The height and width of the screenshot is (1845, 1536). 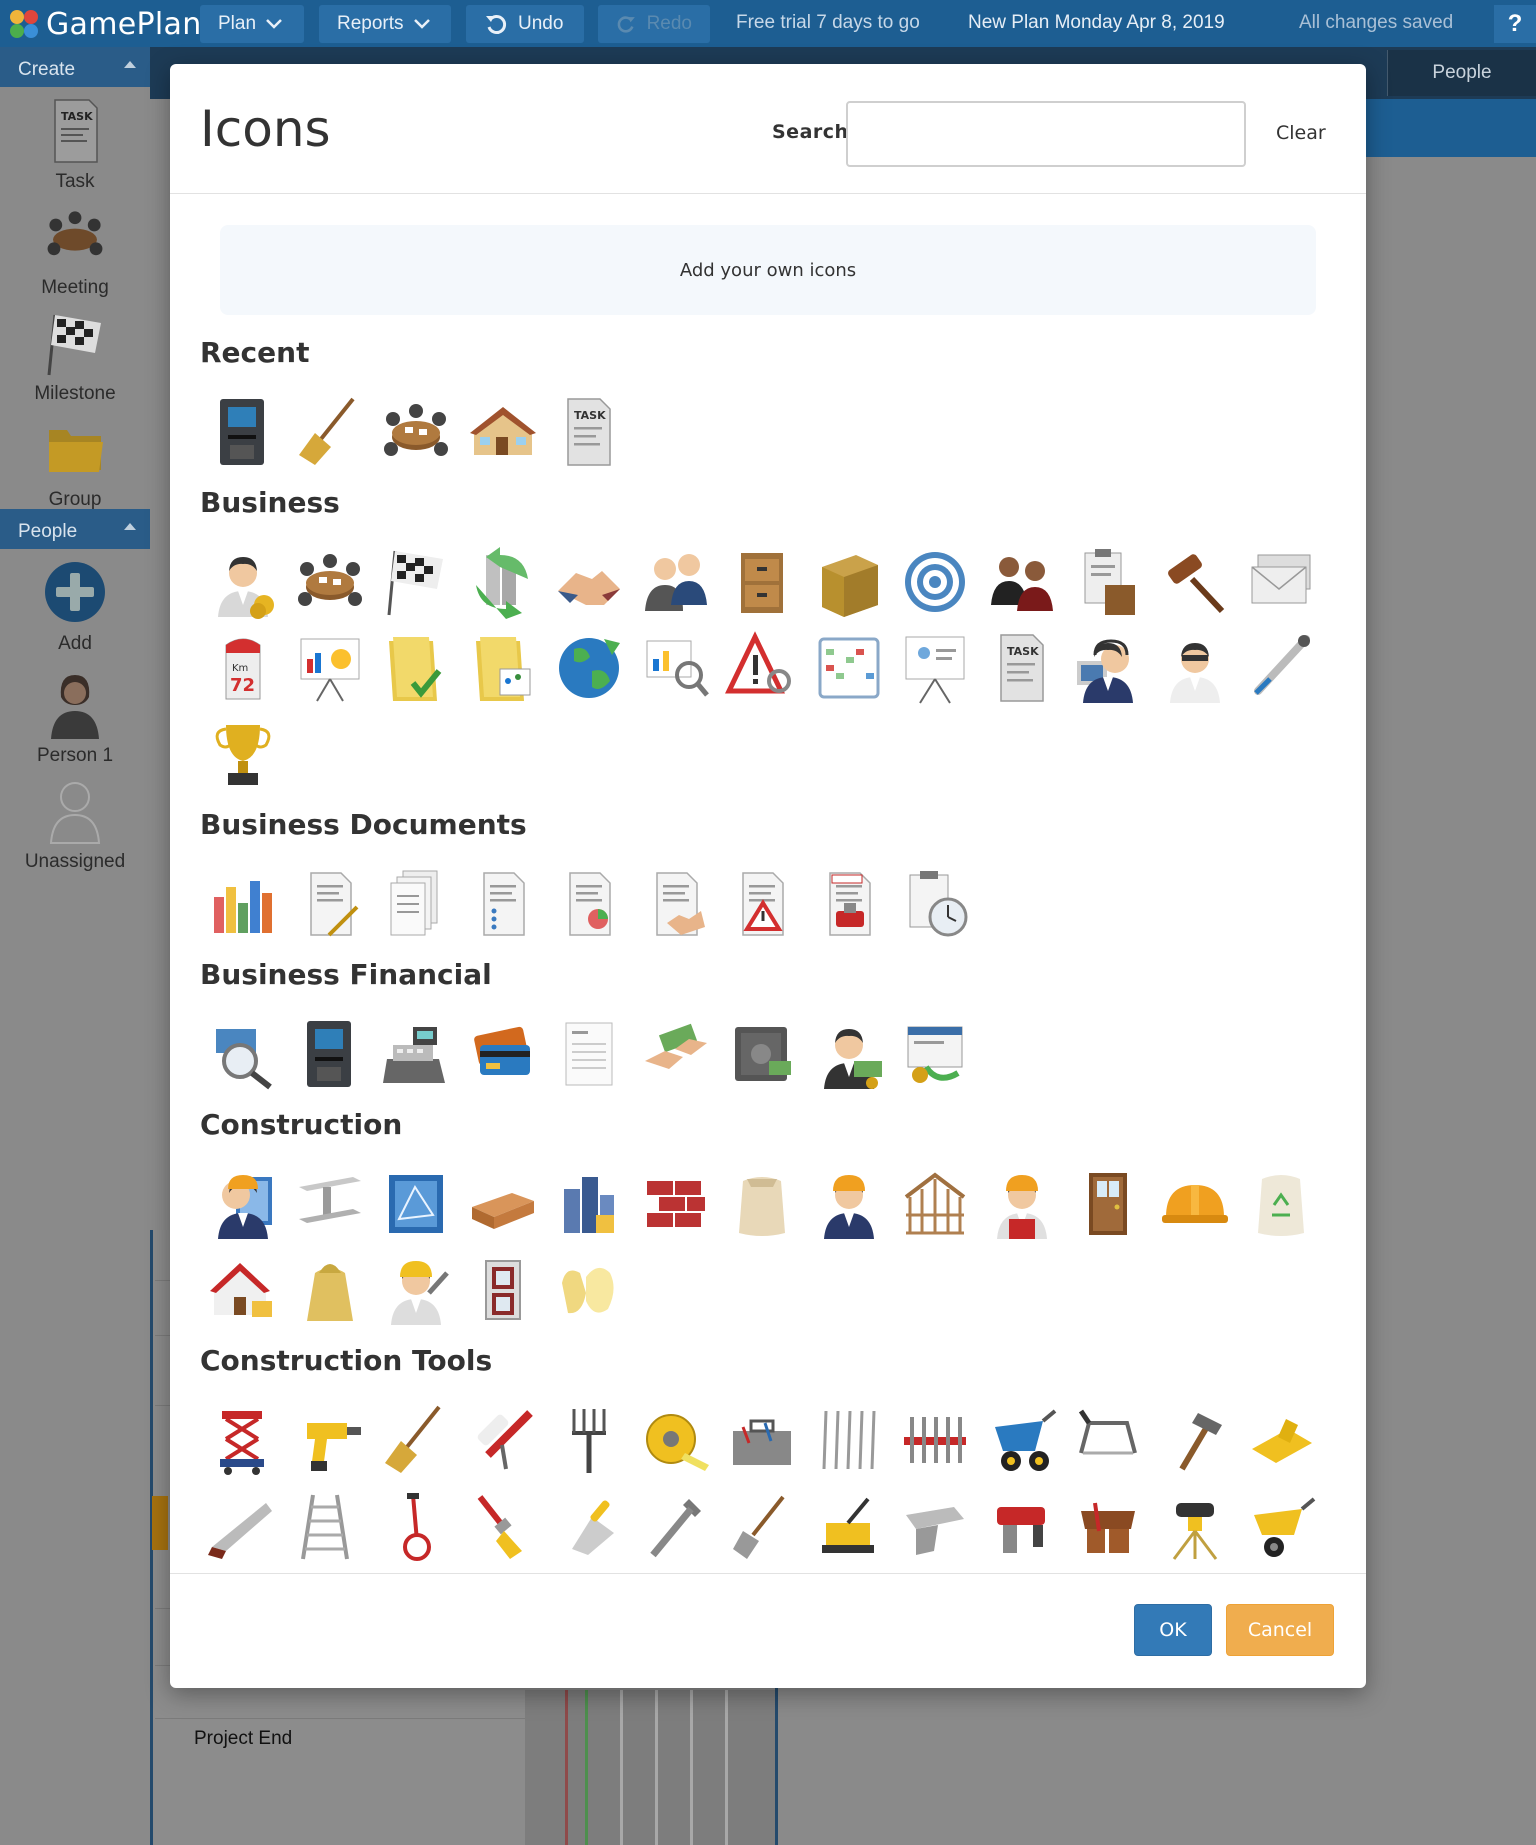 What do you see at coordinates (1195, 1204) in the screenshot?
I see `hard-hat-icon` at bounding box center [1195, 1204].